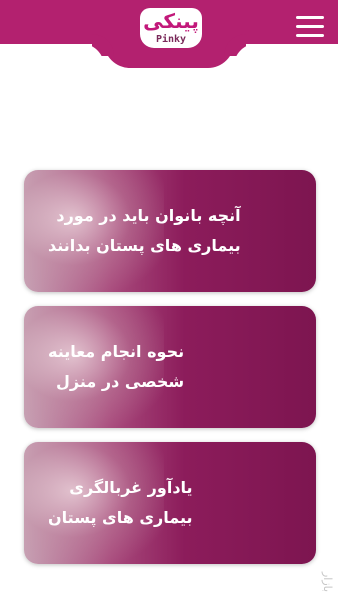  I want to click on store-watermark: بازار, so click(327, 582).